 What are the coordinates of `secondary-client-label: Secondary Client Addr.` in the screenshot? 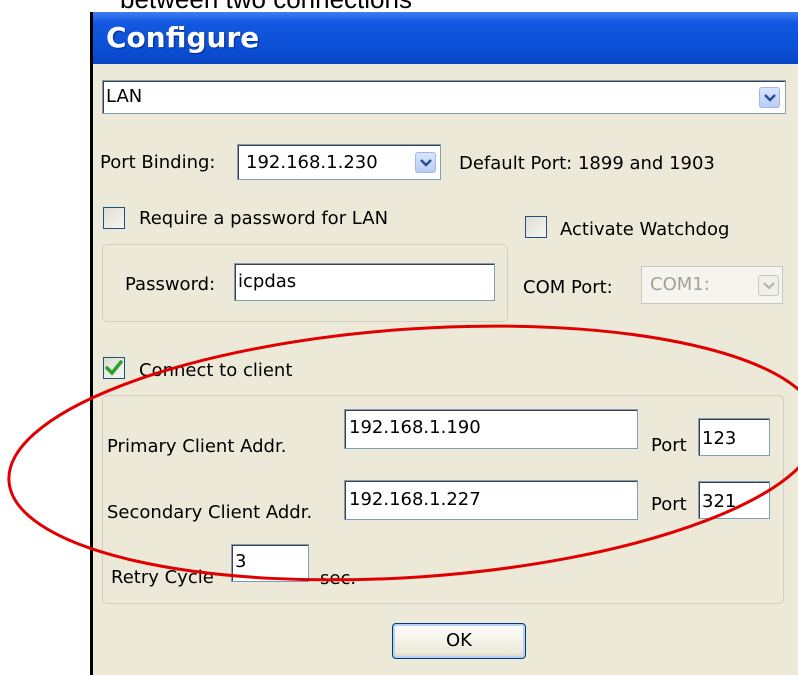 It's located at (210, 512).